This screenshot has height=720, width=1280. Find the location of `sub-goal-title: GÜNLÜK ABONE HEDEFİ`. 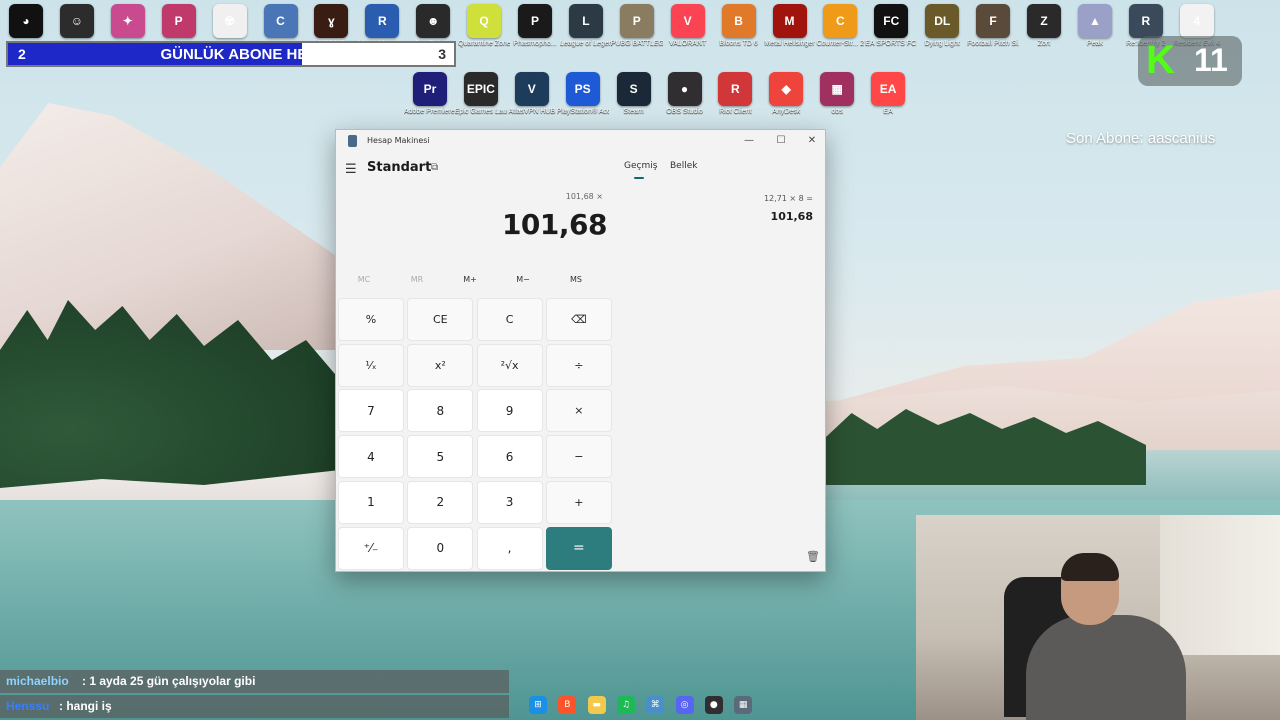

sub-goal-title: GÜNLÜK ABONE HEDEFİ is located at coordinates (251, 54).